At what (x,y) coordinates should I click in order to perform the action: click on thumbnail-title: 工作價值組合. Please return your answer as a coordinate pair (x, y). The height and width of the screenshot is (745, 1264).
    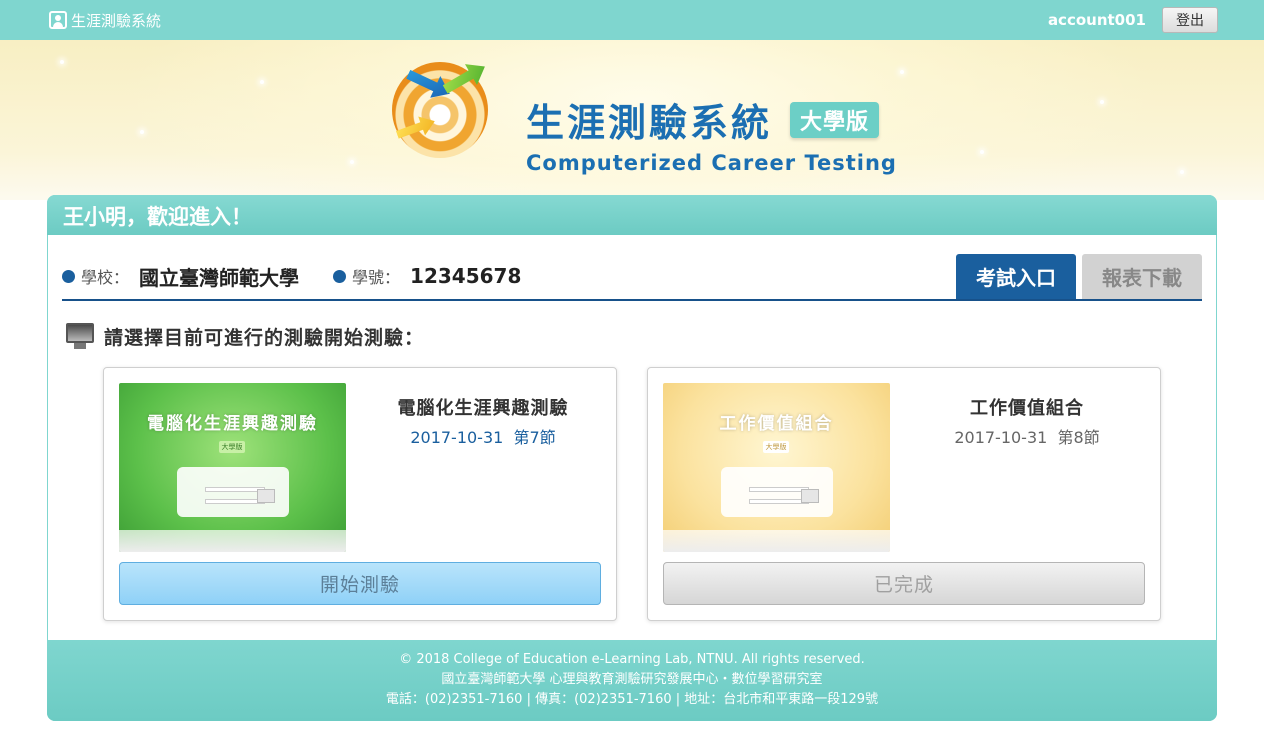
    Looking at the image, I should click on (776, 424).